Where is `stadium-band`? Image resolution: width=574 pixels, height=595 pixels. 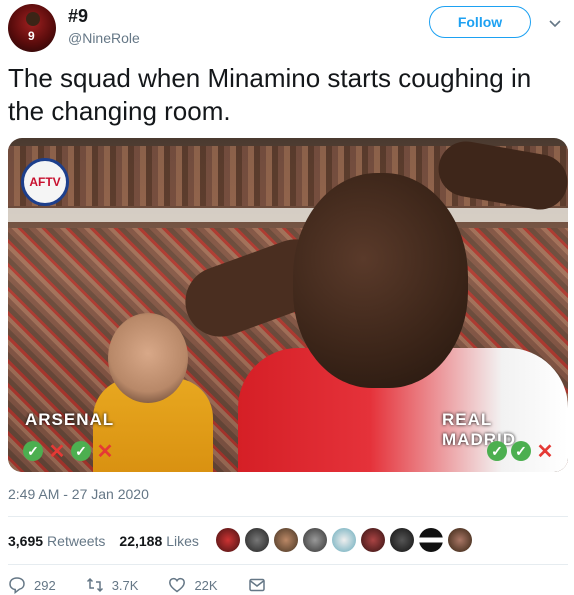 stadium-band is located at coordinates (288, 215).